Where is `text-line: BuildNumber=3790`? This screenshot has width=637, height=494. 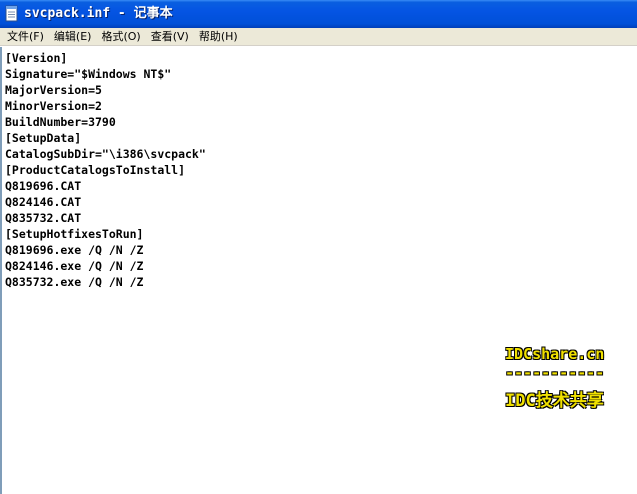
text-line: BuildNumber=3790 is located at coordinates (60, 122).